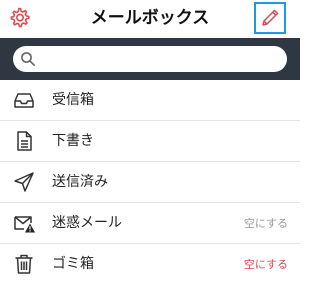 The width and height of the screenshot is (320, 286). Describe the element at coordinates (28, 59) in the screenshot. I see `search-icon` at that location.